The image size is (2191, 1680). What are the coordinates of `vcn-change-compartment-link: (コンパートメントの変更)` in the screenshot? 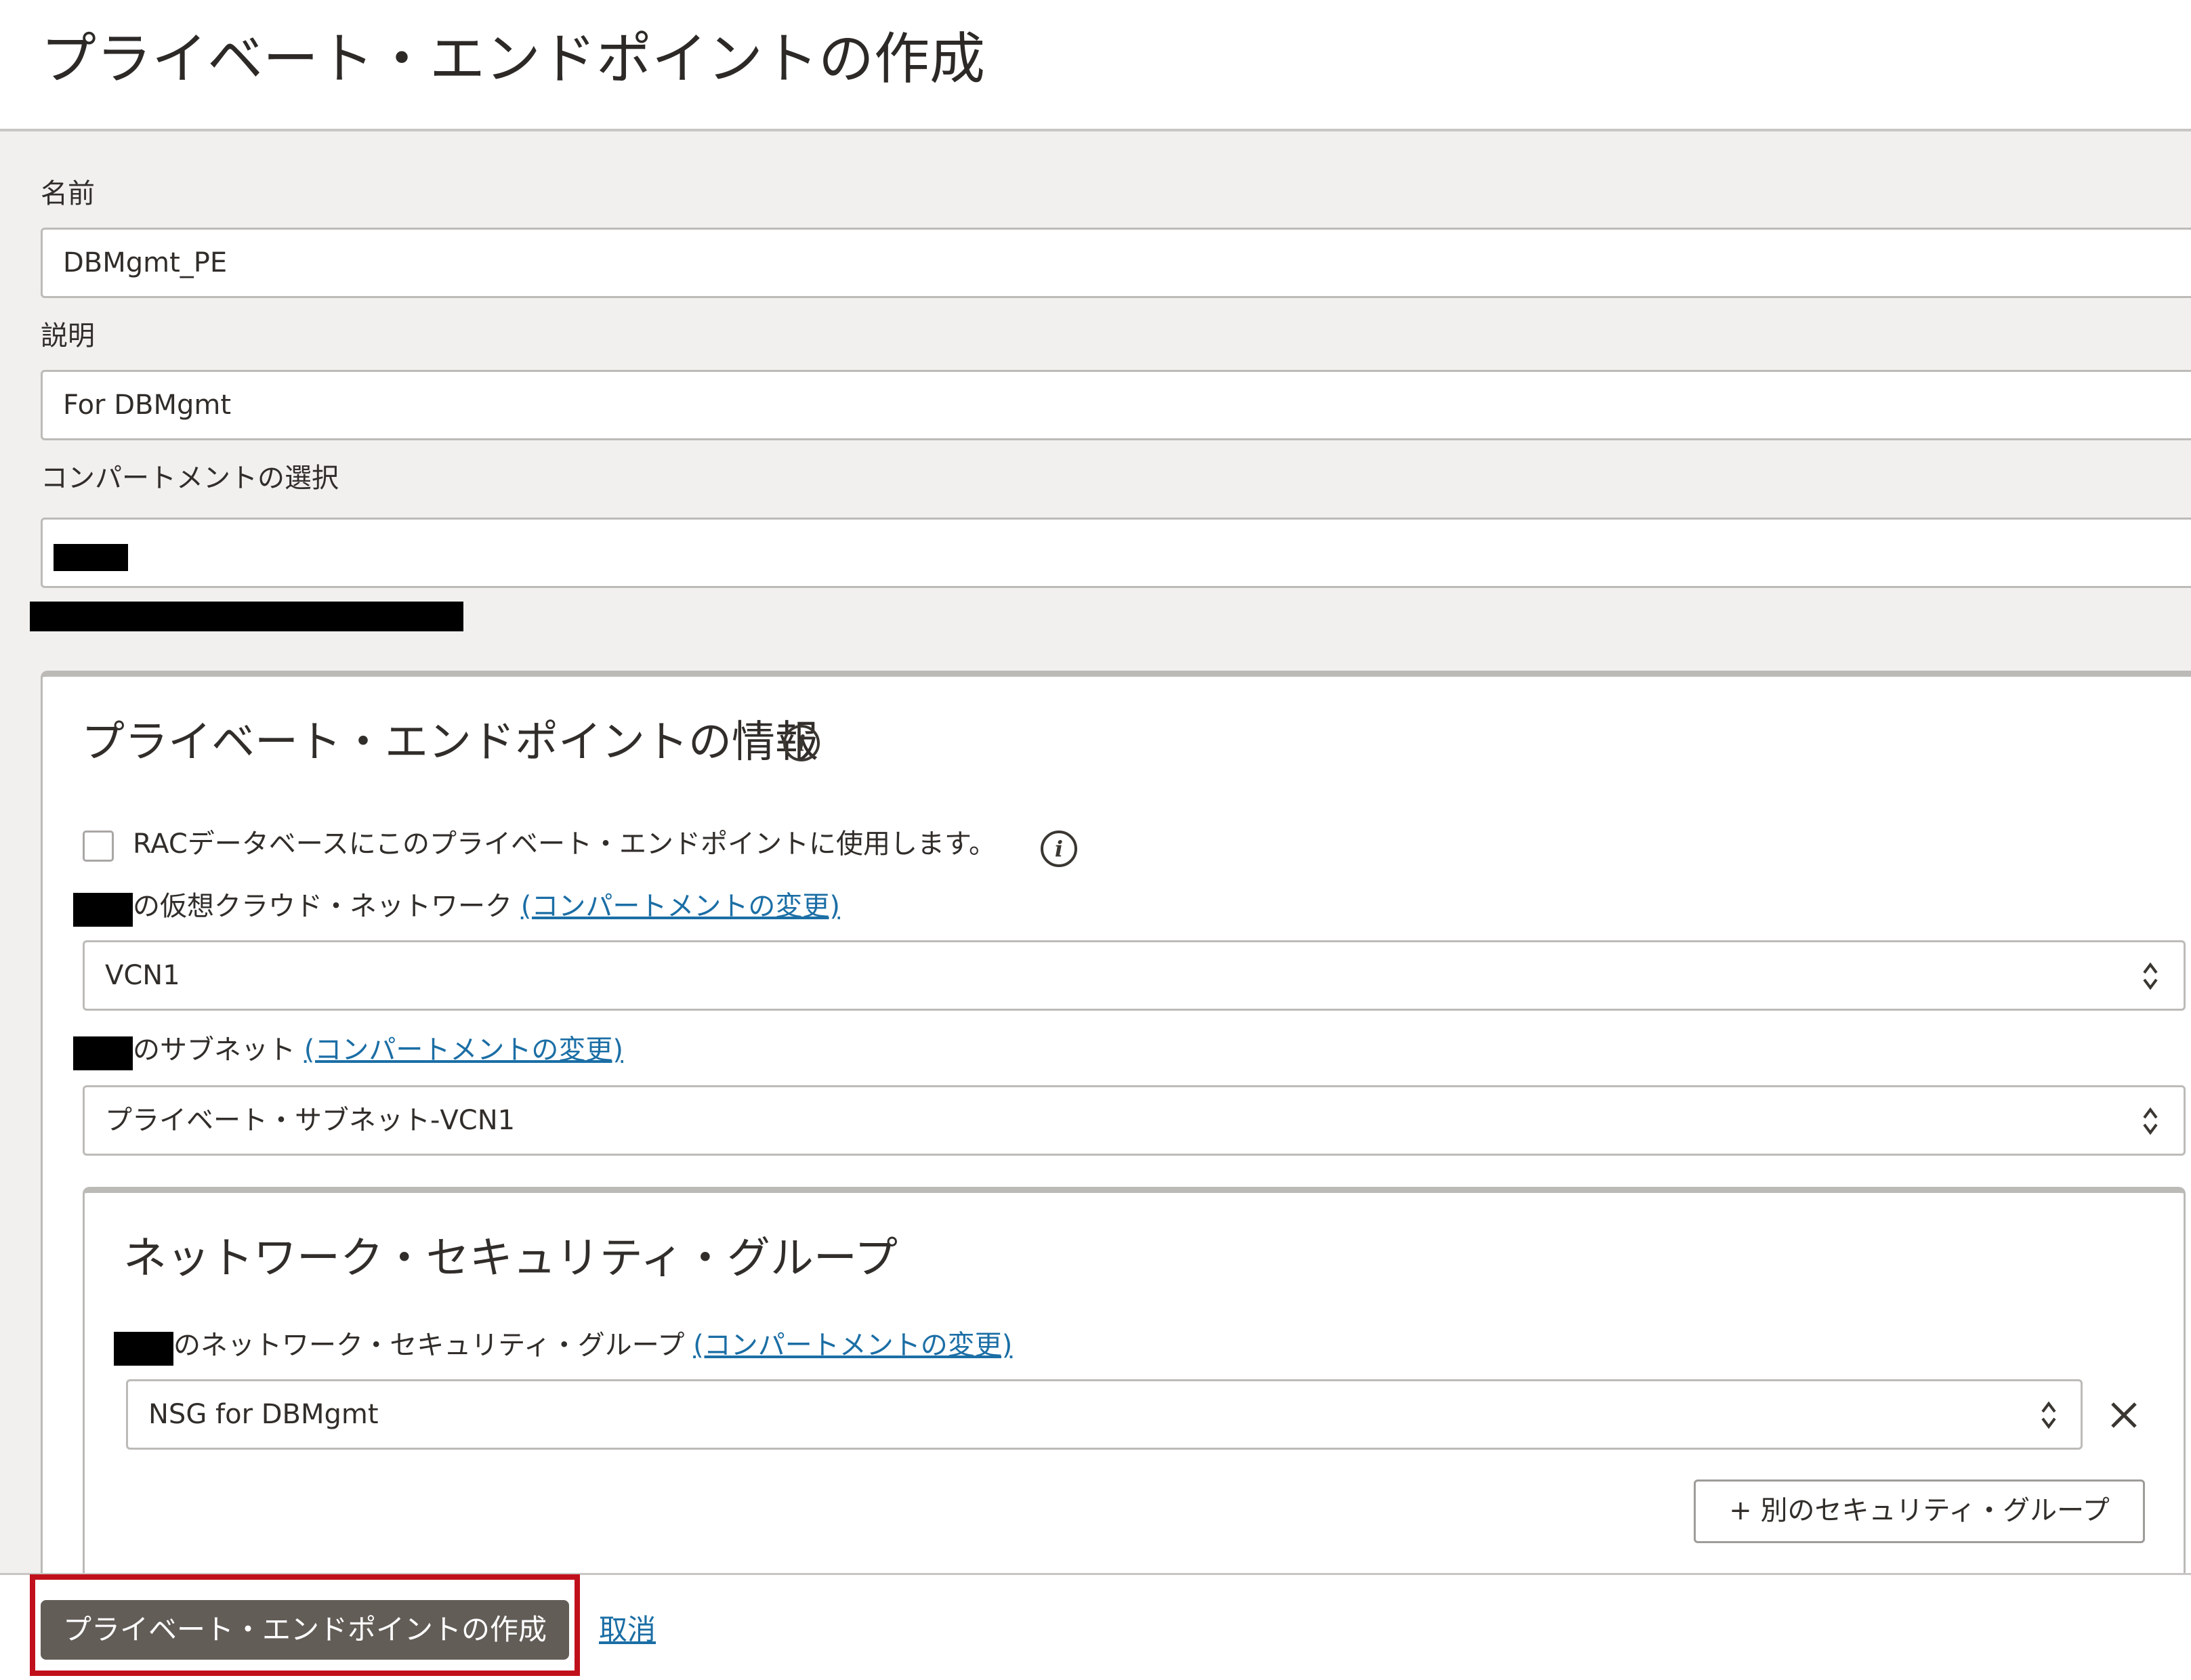 It's located at (680, 906).